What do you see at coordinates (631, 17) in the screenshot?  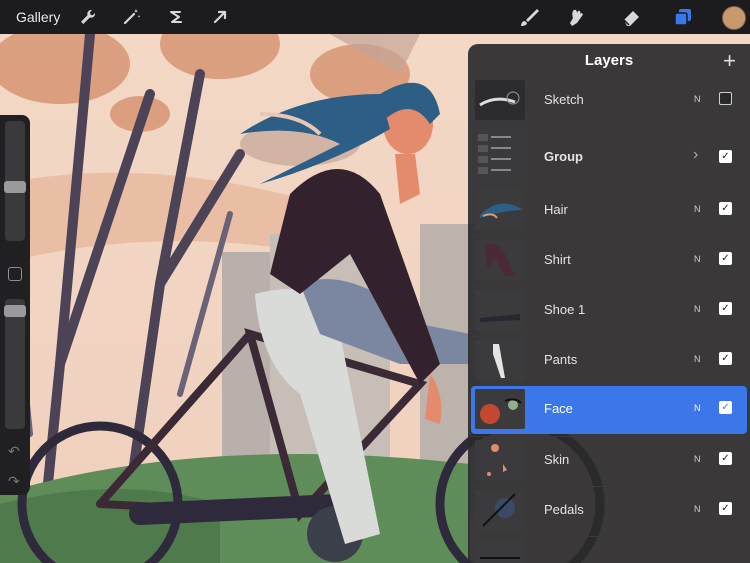 I see `eraser-icon` at bounding box center [631, 17].